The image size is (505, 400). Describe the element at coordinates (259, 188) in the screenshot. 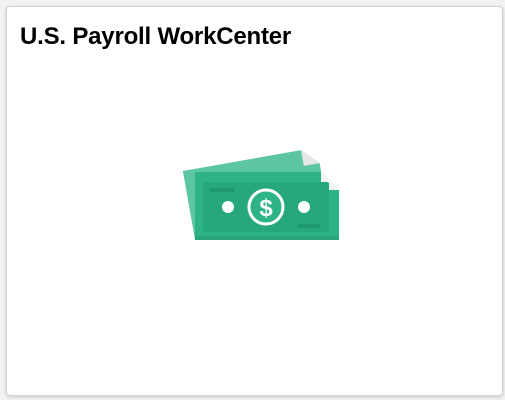

I see `money-bills-icon: $` at that location.